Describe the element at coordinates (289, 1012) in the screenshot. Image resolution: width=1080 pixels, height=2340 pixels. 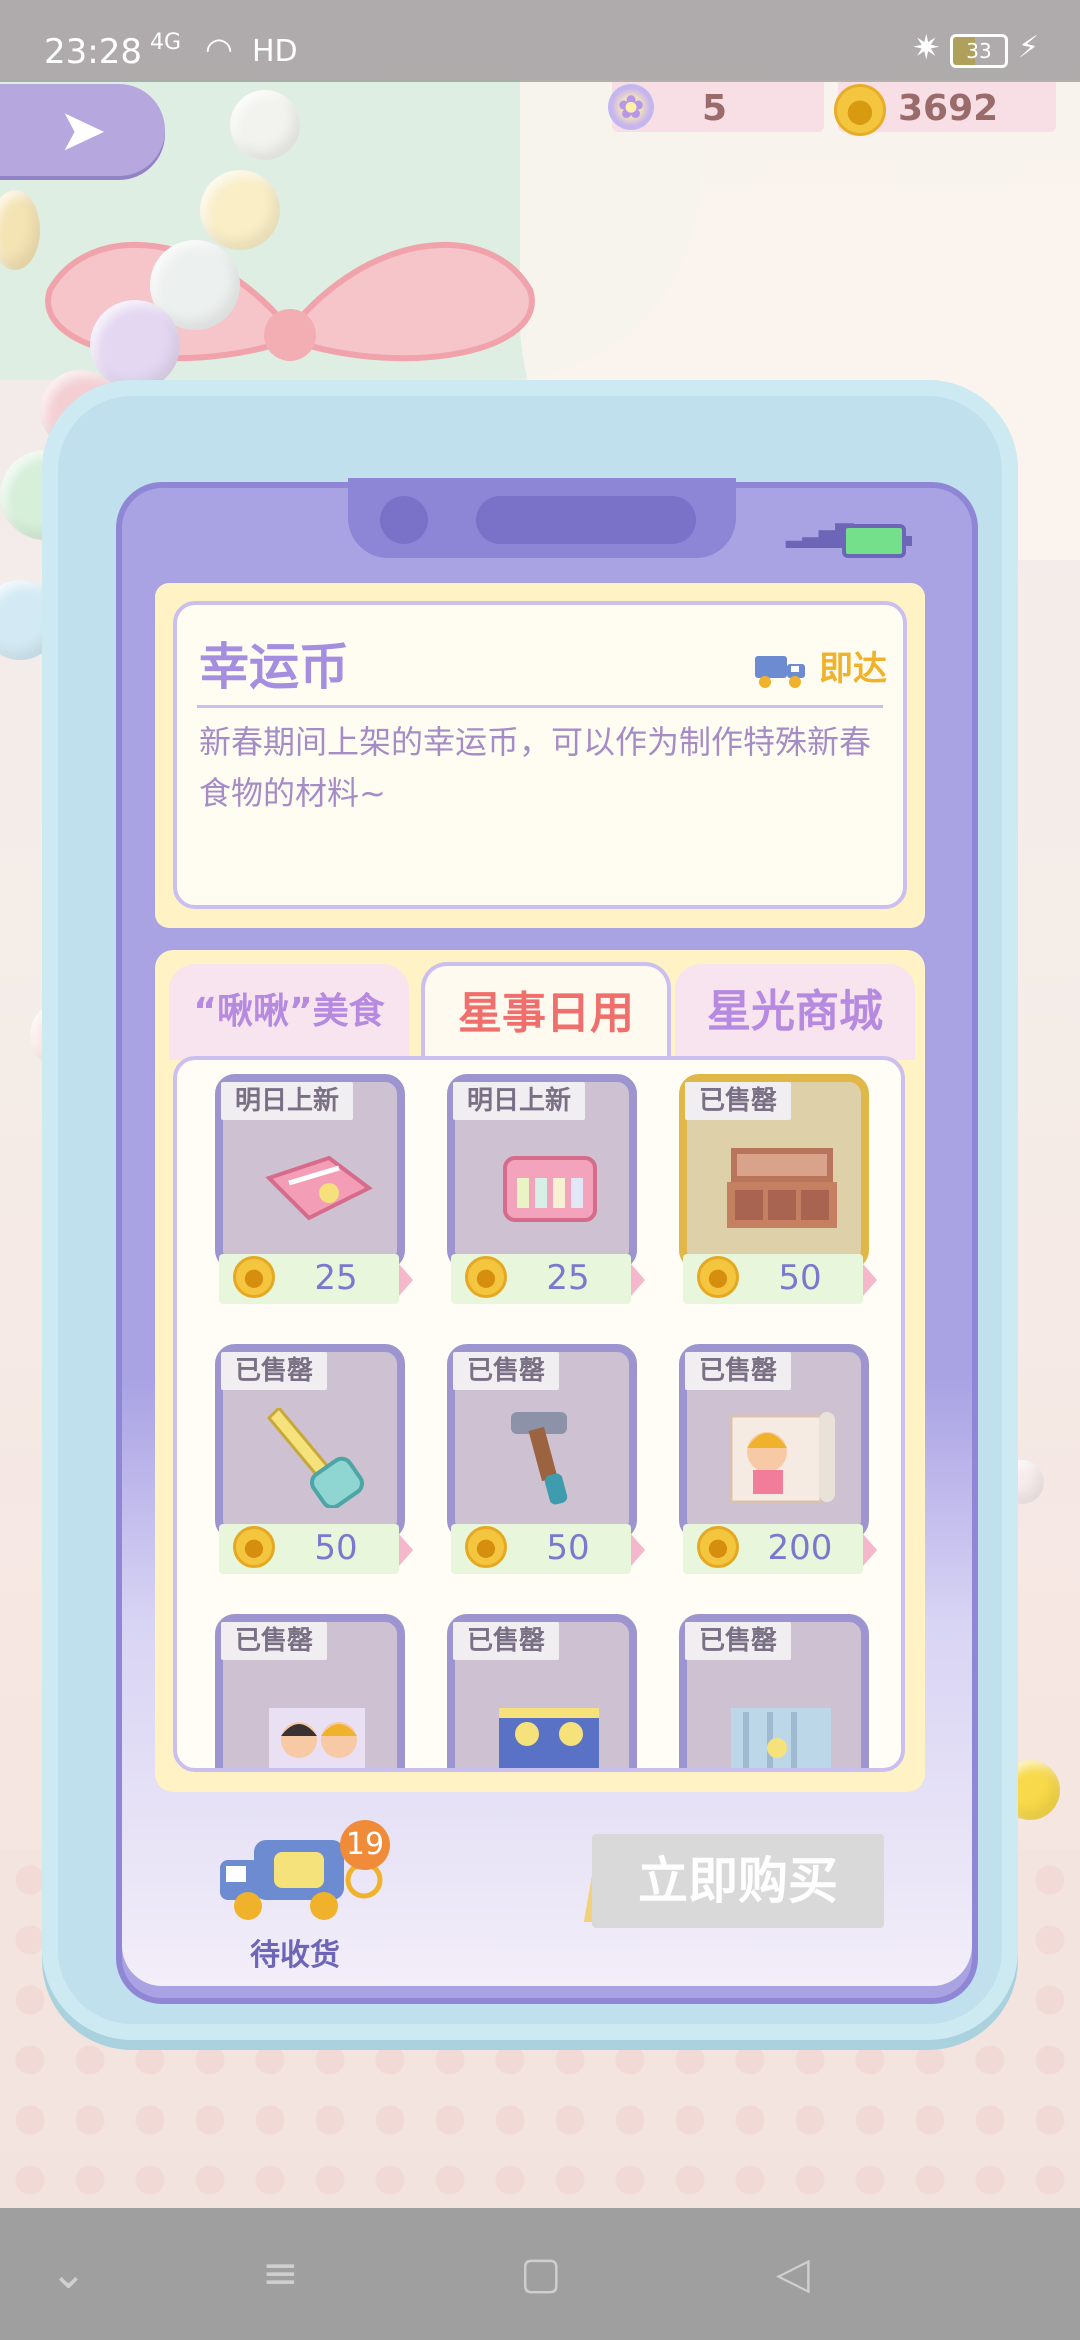
I see `tab-food: “啾啾”美食` at that location.